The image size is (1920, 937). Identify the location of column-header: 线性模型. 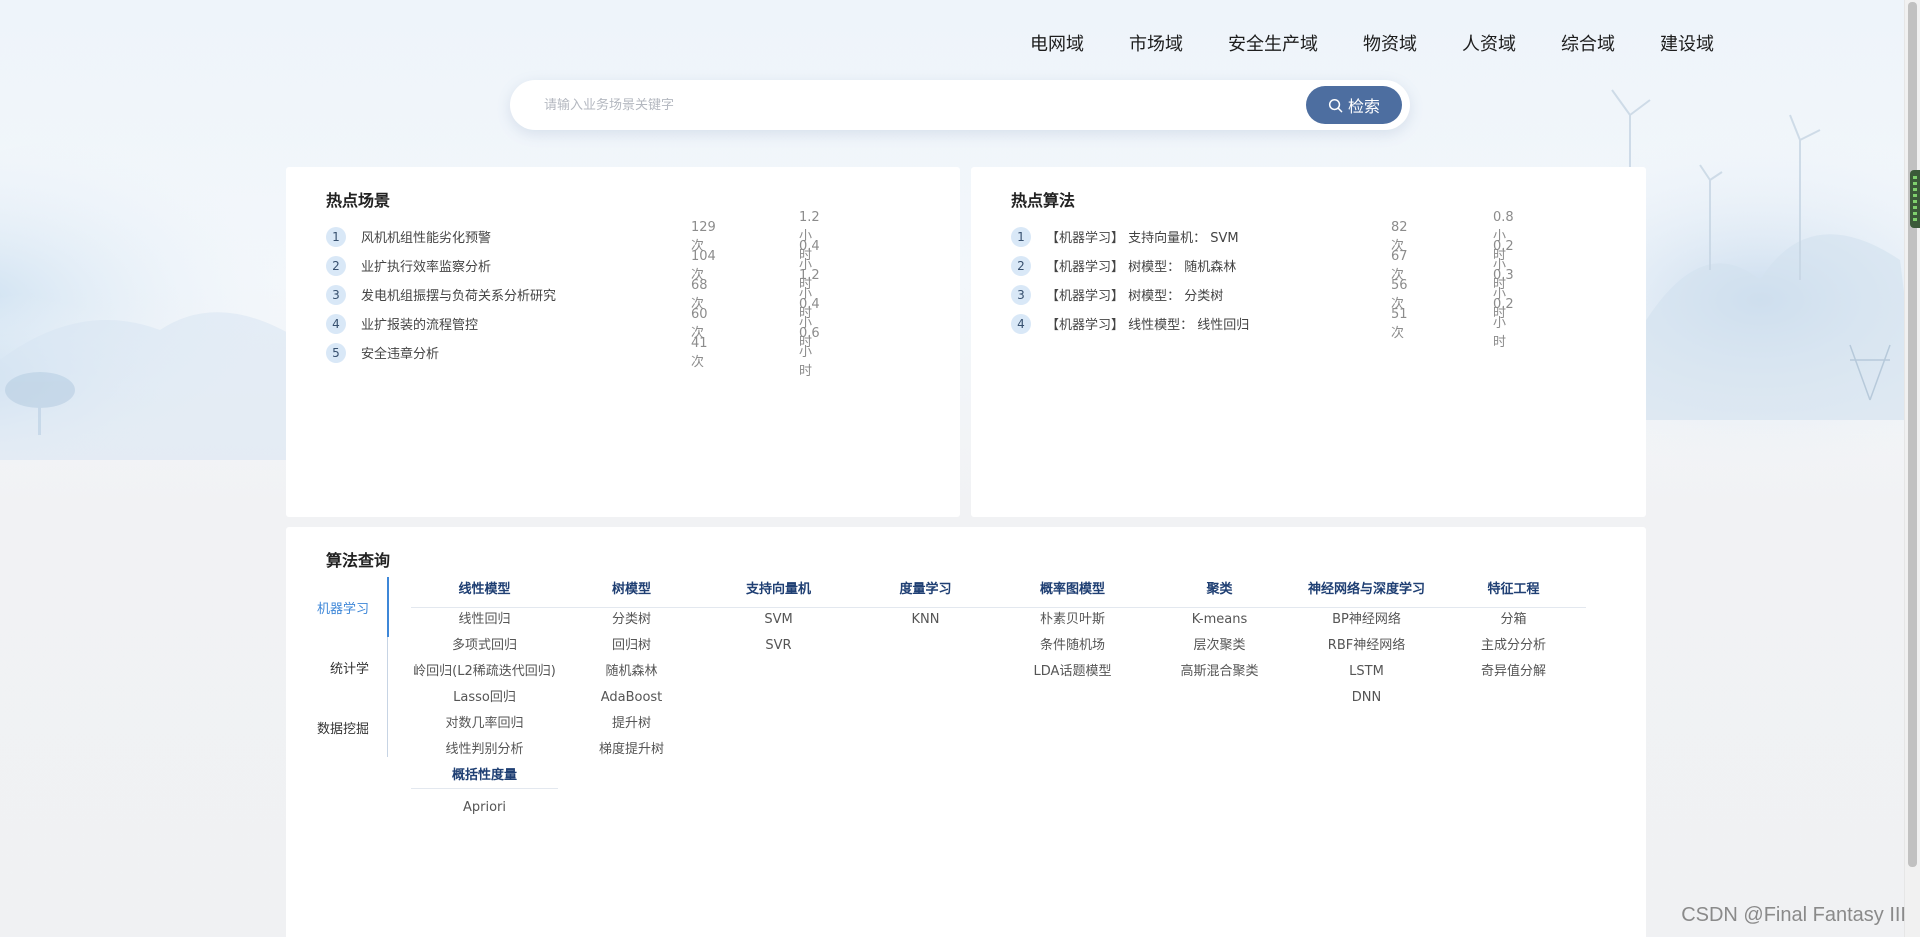
(484, 589).